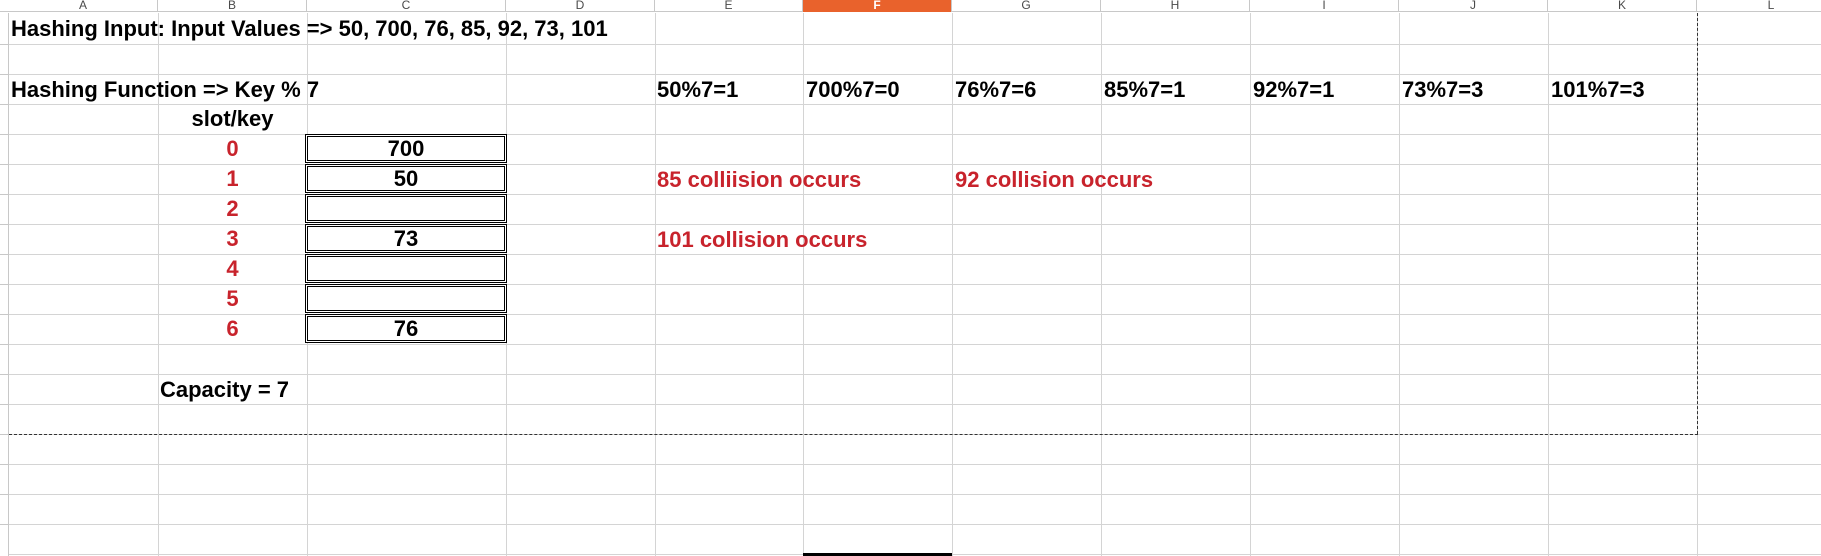 The height and width of the screenshot is (556, 1821). What do you see at coordinates (1598, 90) in the screenshot?
I see `cell-k3-computation: 101%7=3` at bounding box center [1598, 90].